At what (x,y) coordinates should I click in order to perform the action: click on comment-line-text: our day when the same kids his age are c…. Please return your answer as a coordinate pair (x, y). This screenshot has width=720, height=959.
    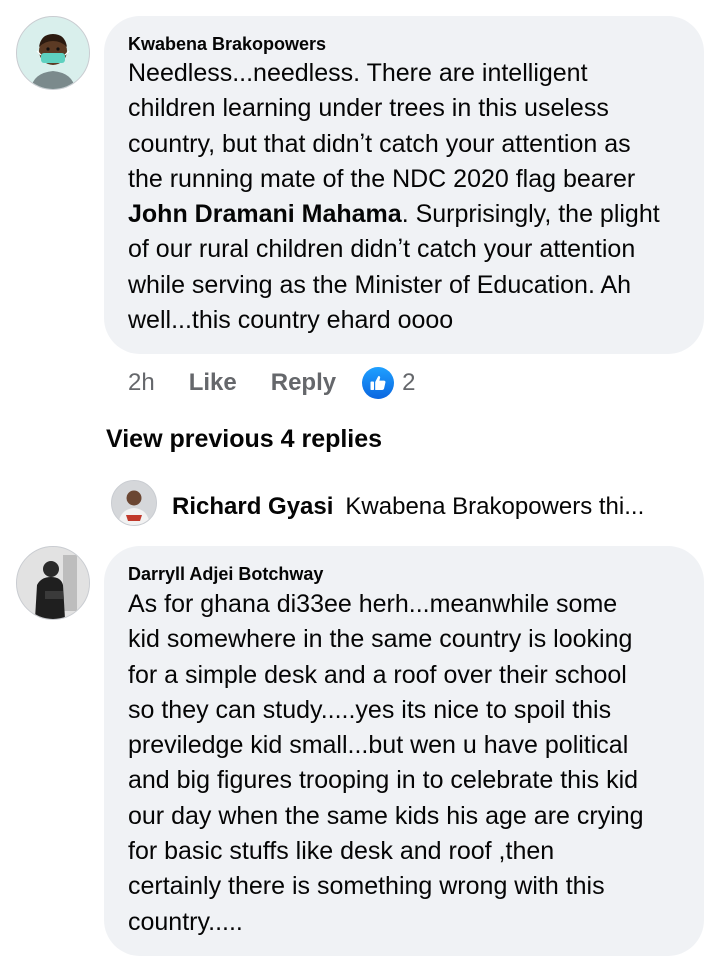
    Looking at the image, I should click on (386, 815).